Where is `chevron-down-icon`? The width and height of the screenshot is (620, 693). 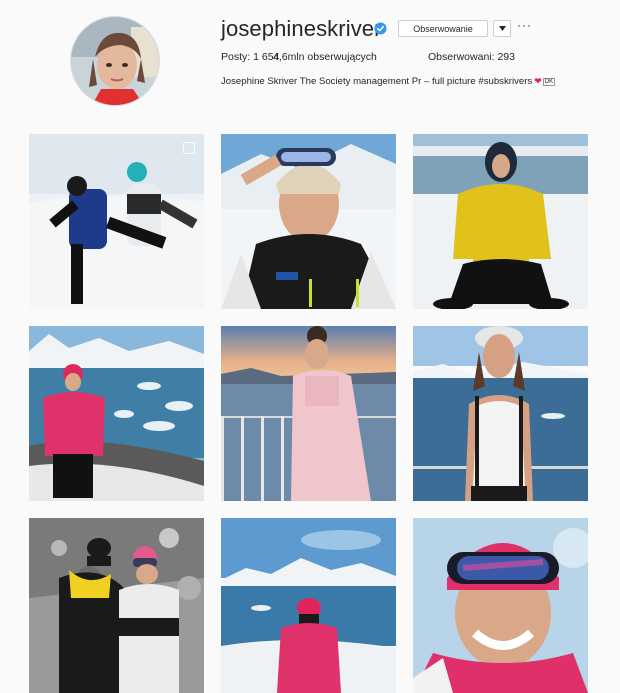 chevron-down-icon is located at coordinates (502, 28).